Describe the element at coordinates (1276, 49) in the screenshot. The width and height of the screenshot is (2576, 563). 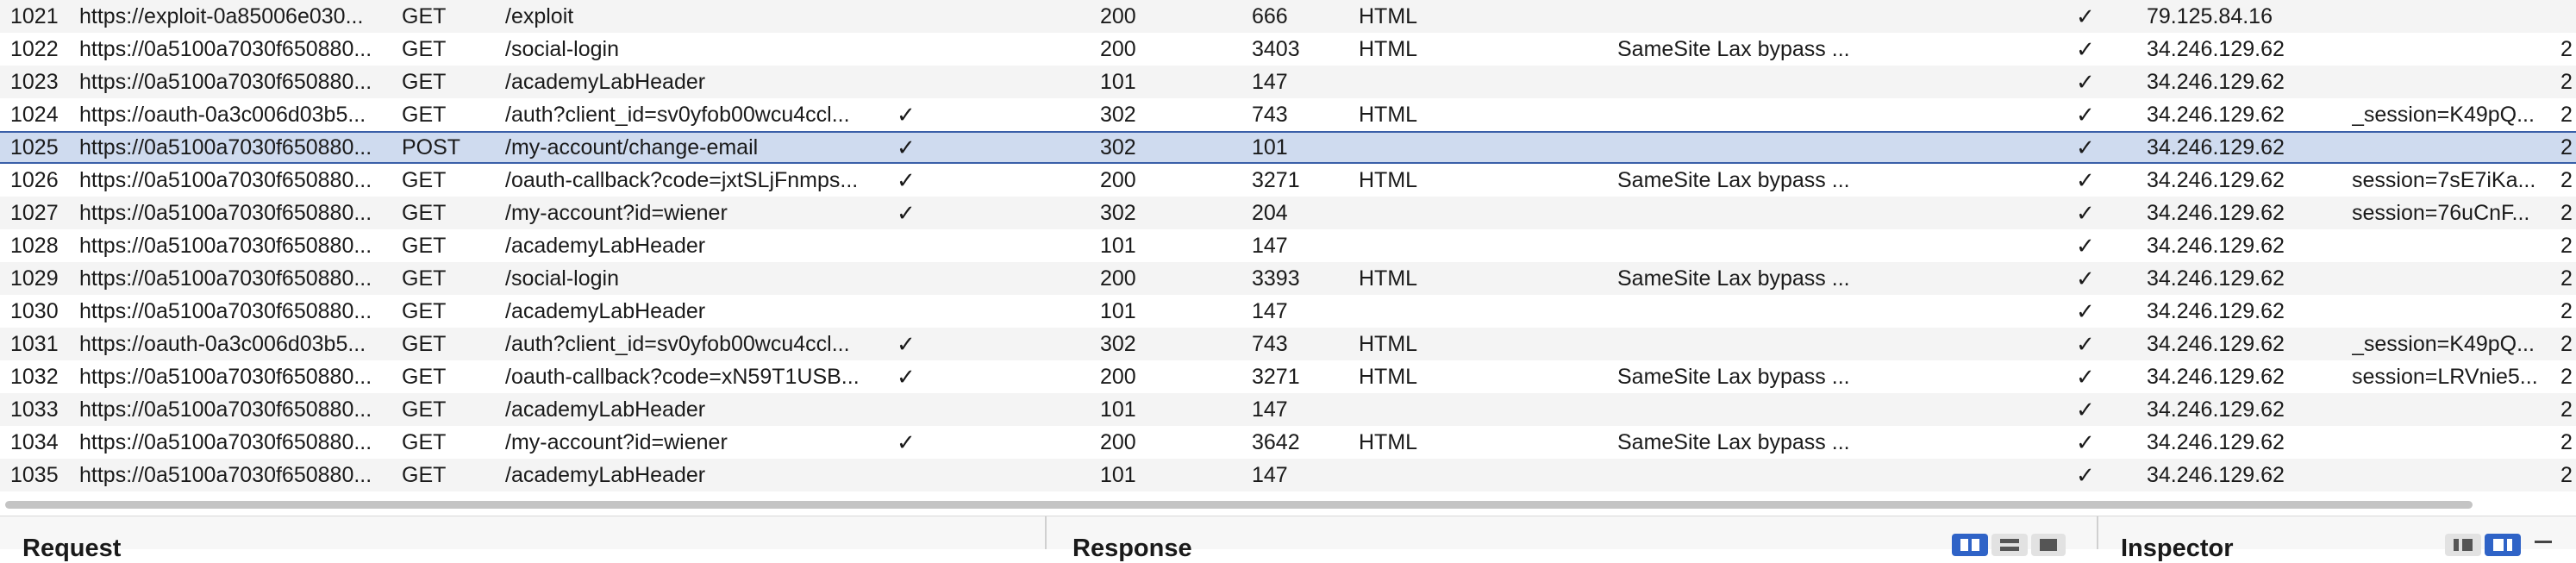
I see `row-length: 3403` at that location.